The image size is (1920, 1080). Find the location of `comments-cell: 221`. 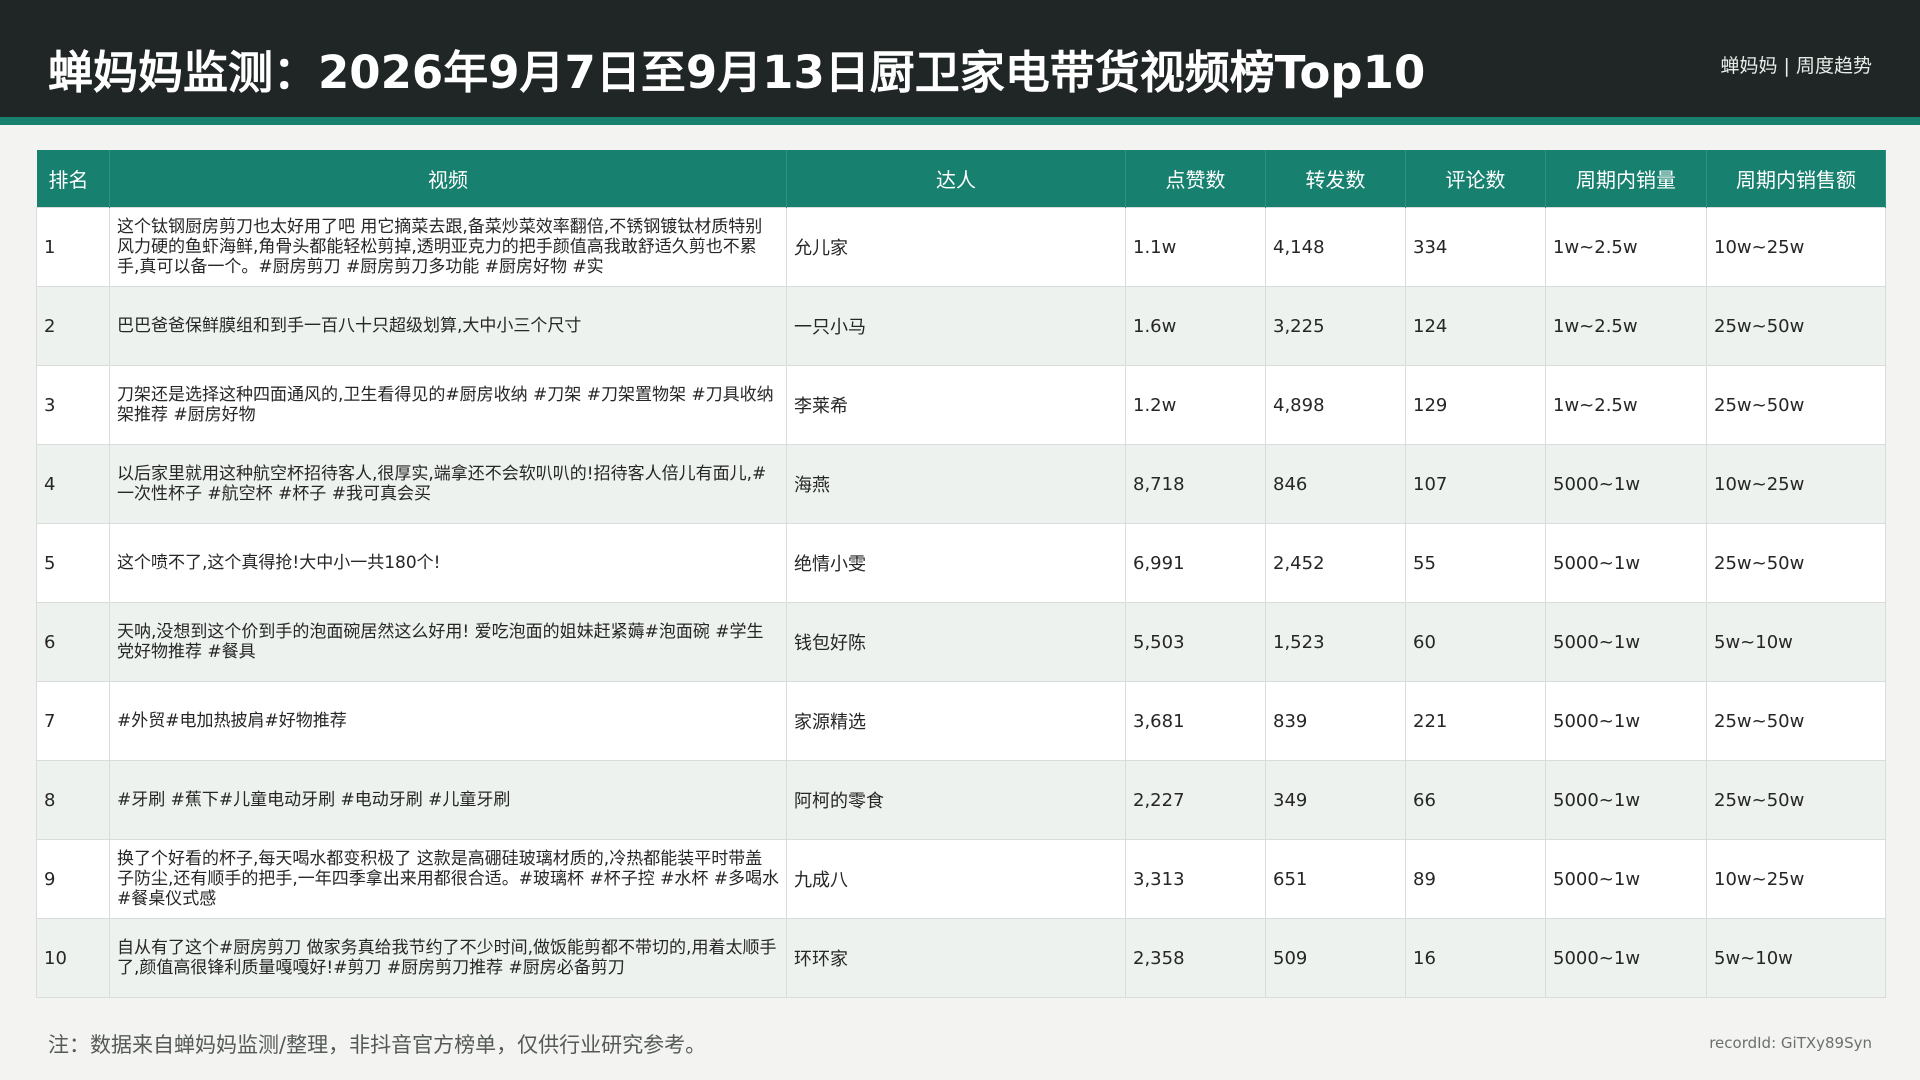

comments-cell: 221 is located at coordinates (1475, 721).